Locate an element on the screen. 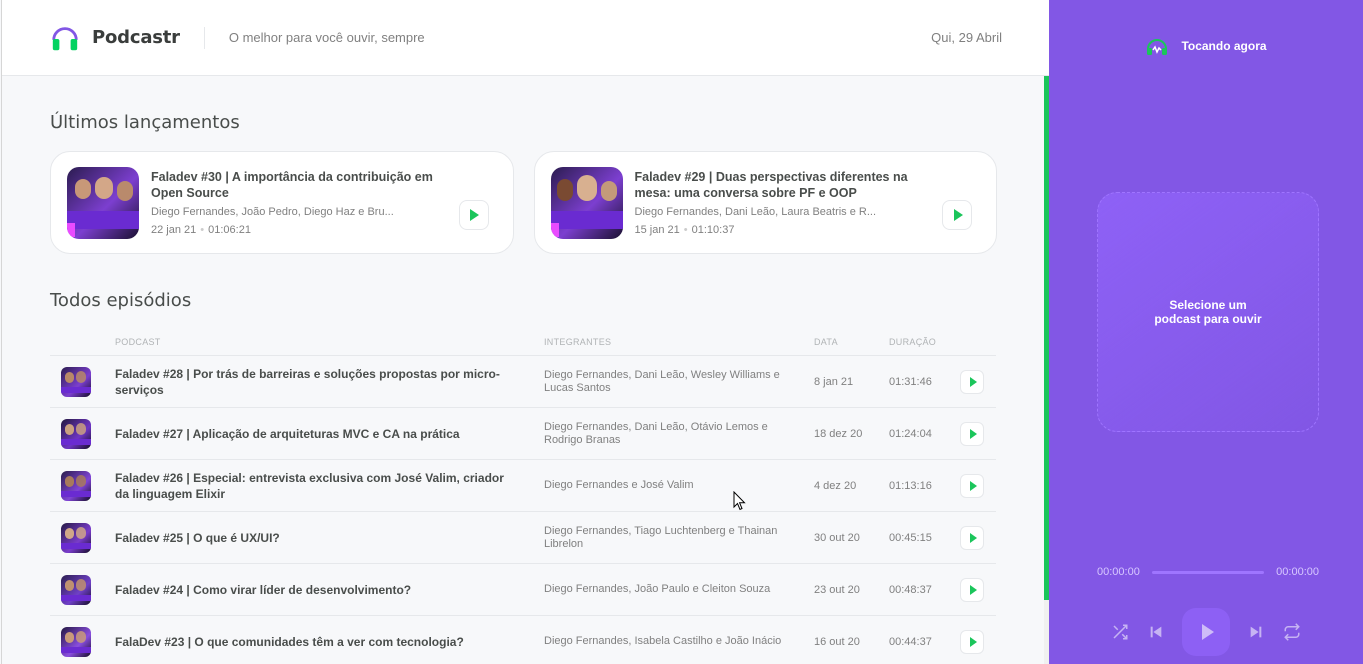 The image size is (1363, 664). now-playing-label: Tocando agora is located at coordinates (1224, 46).